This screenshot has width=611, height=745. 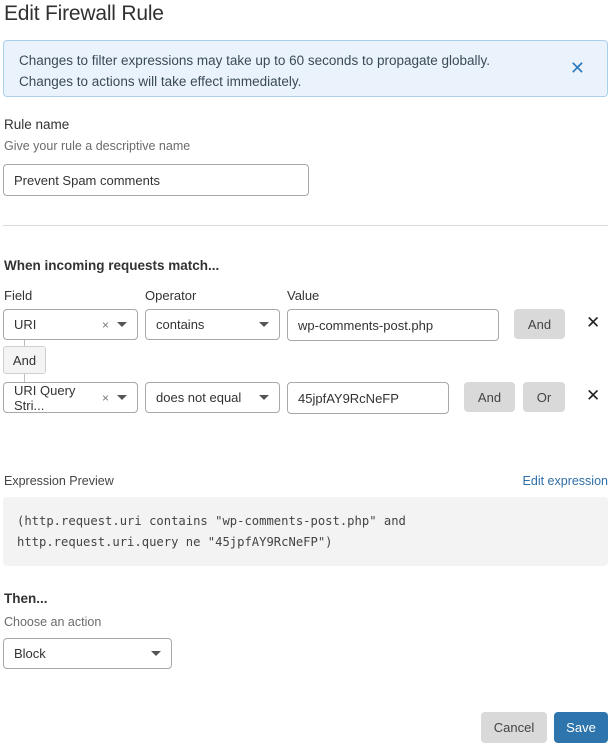 I want to click on value-input-2: 45jpfAY9RcNeFP, so click(x=368, y=398).